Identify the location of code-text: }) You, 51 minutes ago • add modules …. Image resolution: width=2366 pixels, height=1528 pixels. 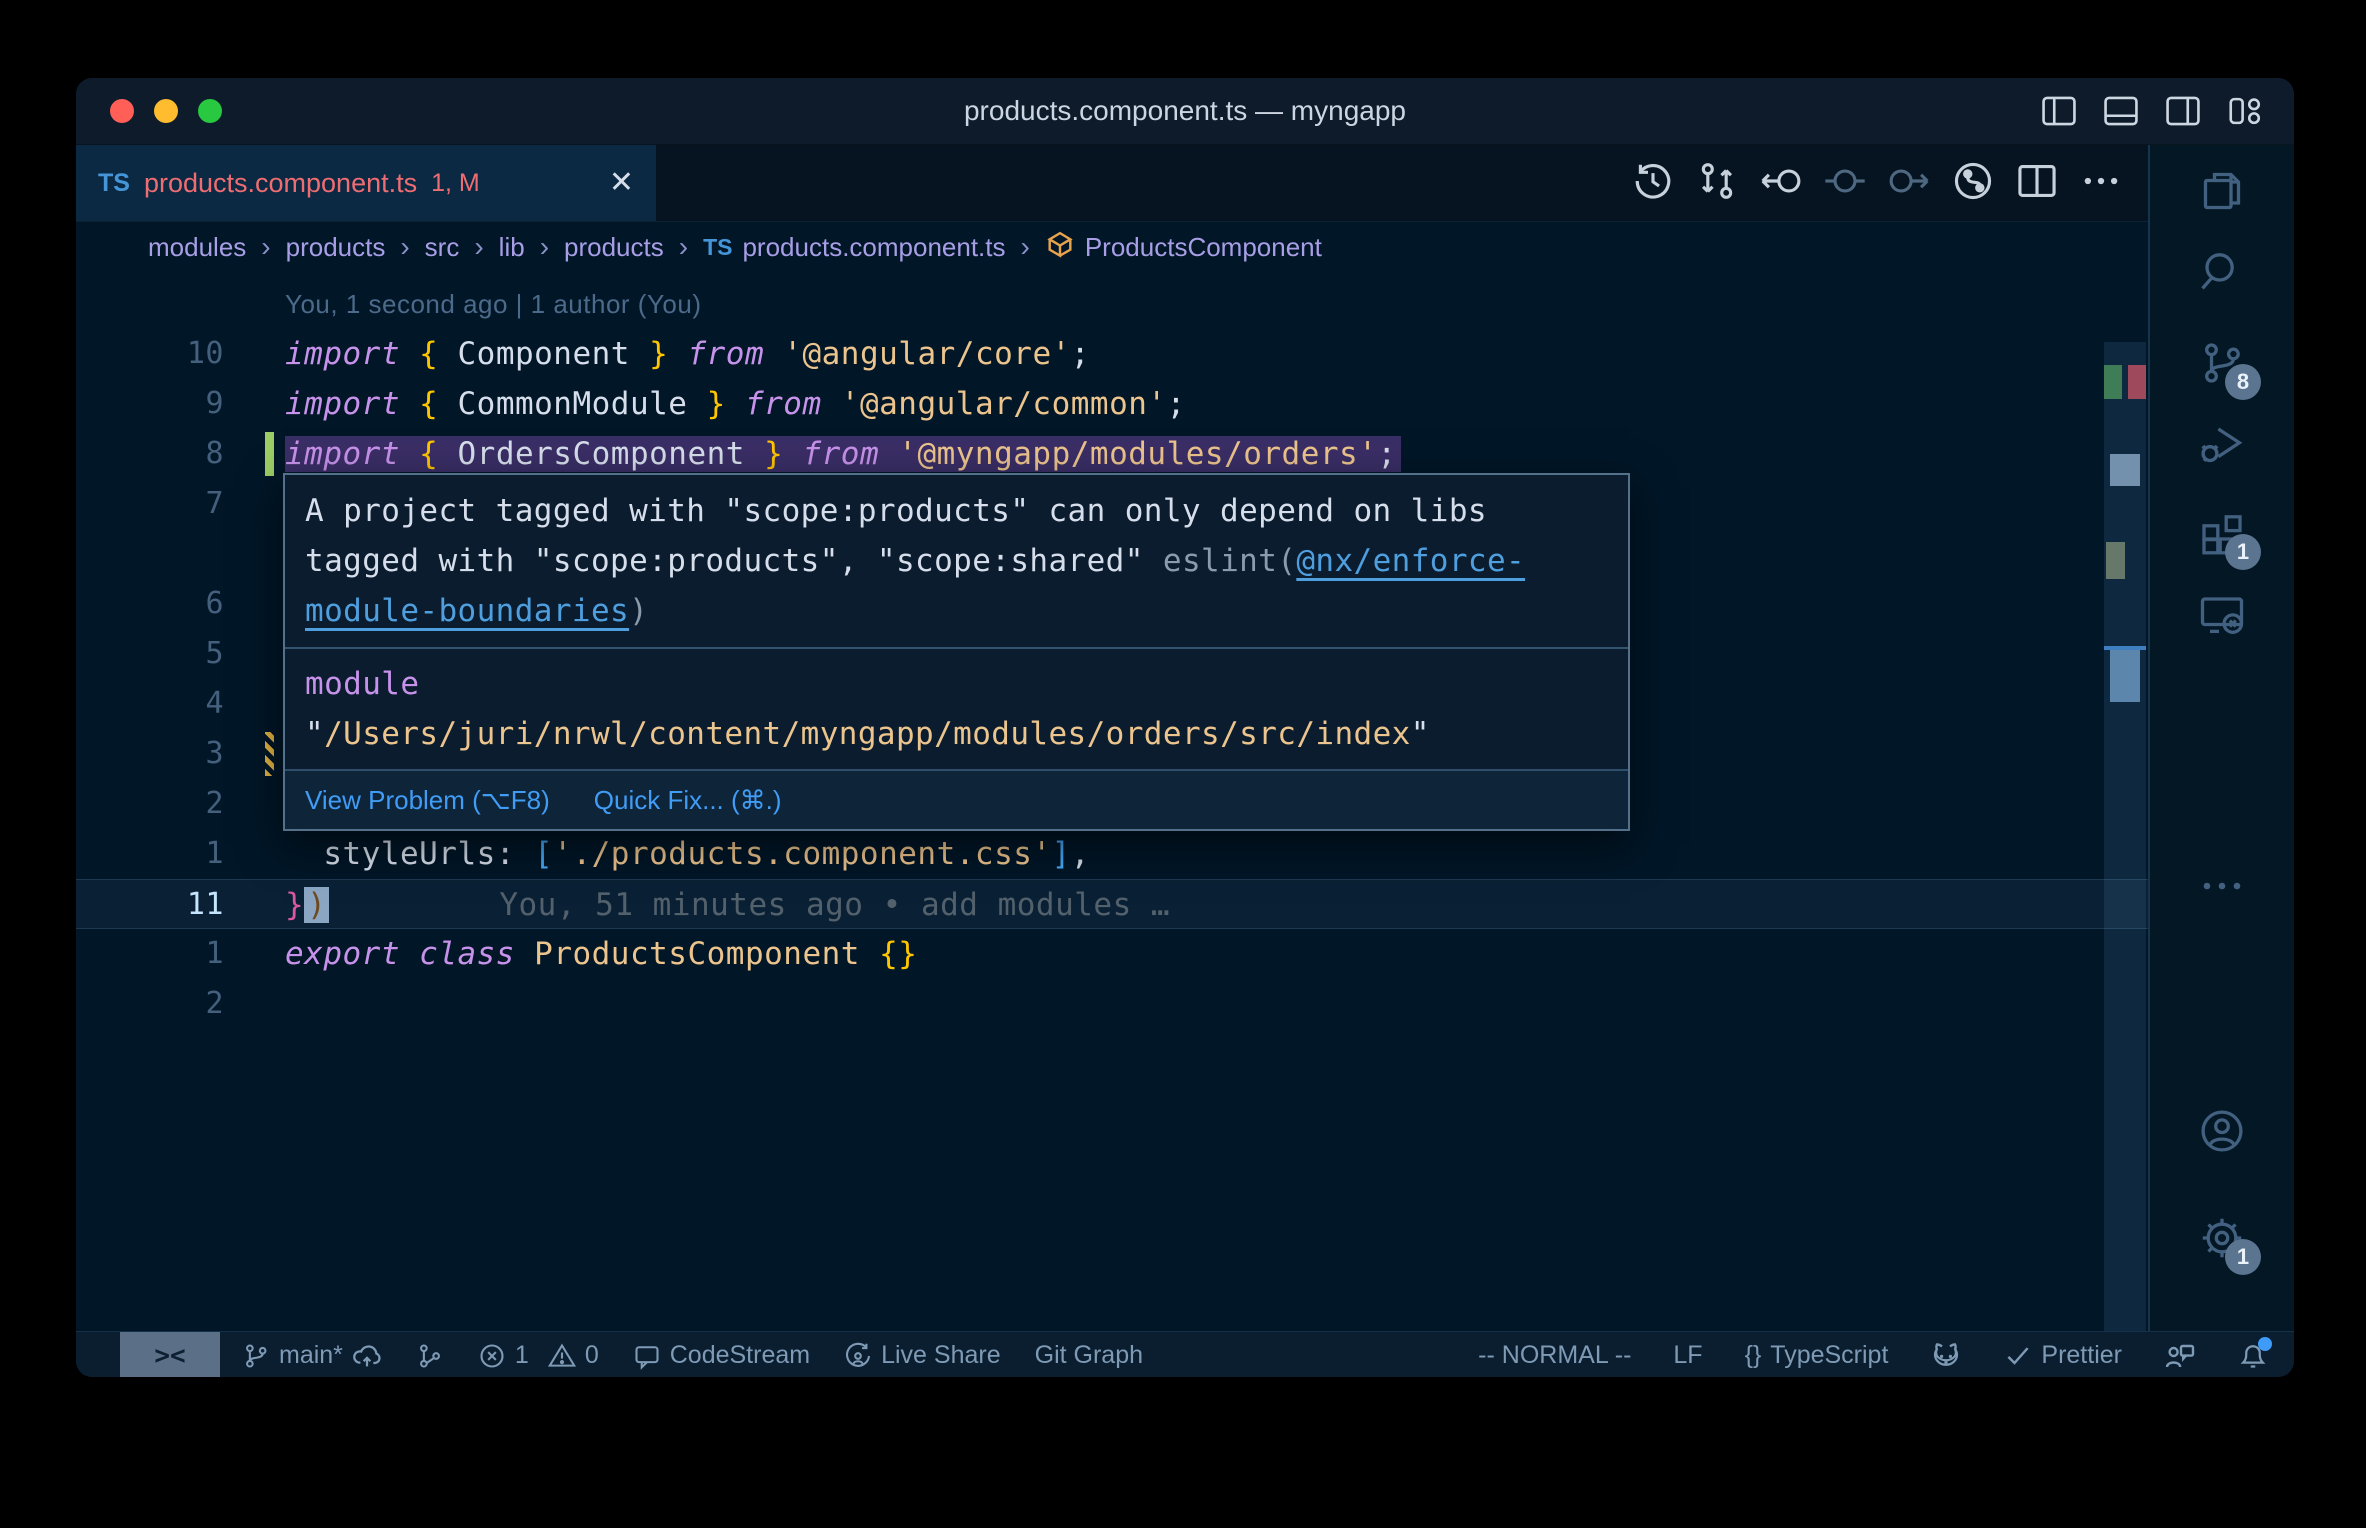
(727, 905).